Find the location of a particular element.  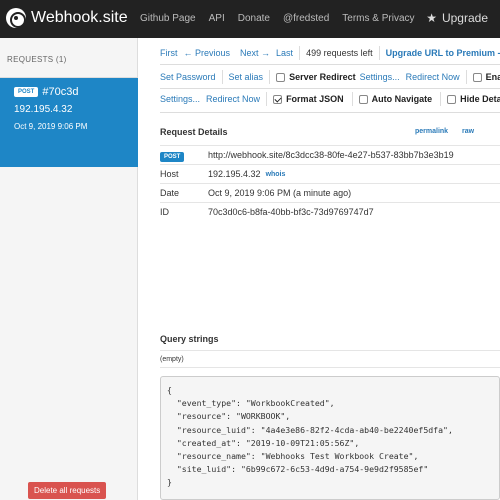

upgrade-button: ★ Upgrade is located at coordinates (457, 18).